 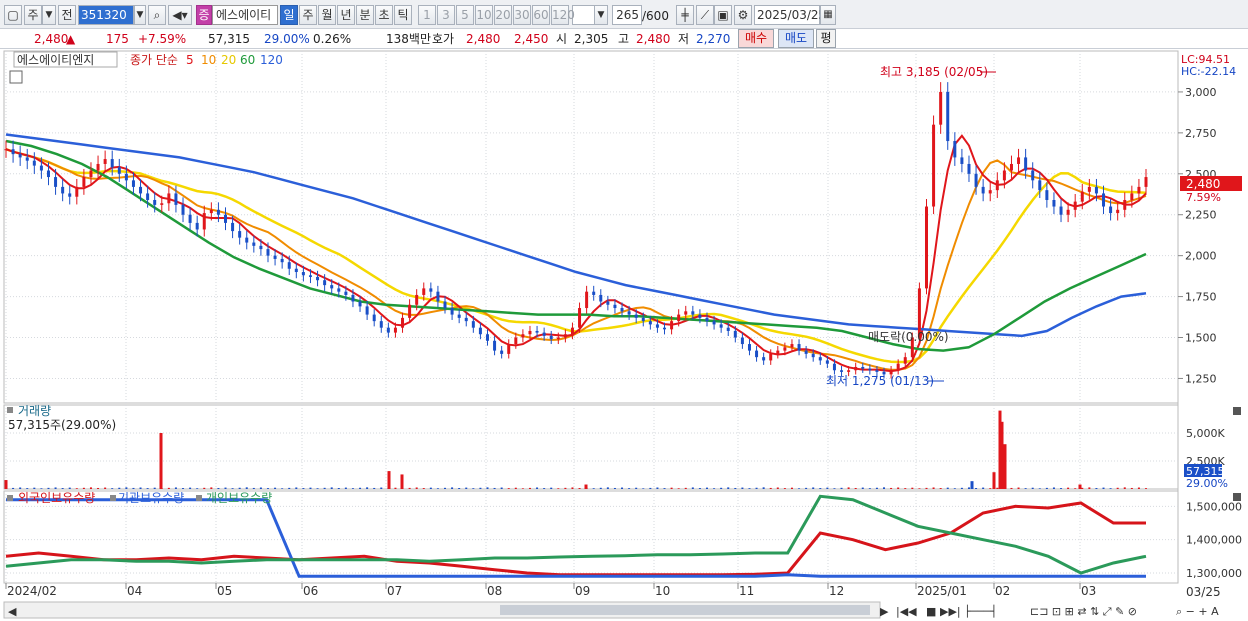 I want to click on period-tab-4: 분, so click(x=365, y=15).